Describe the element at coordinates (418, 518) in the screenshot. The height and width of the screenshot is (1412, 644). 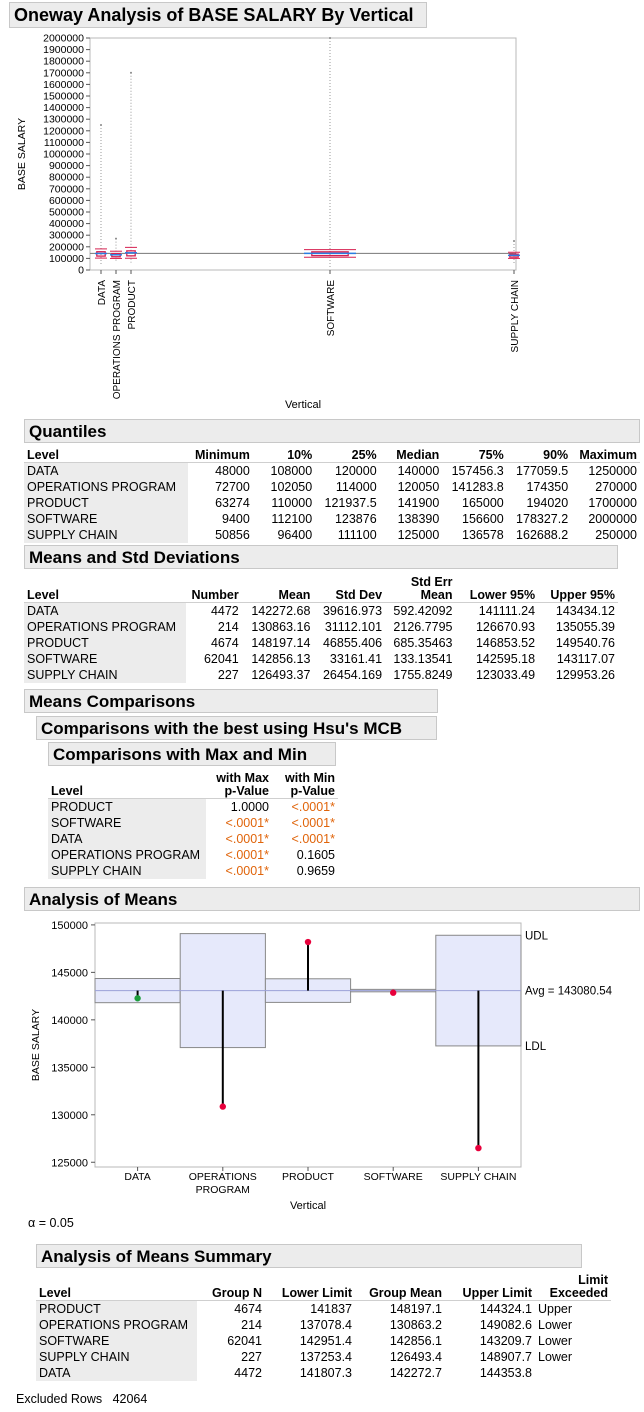
I see `table-cell: 138390` at that location.